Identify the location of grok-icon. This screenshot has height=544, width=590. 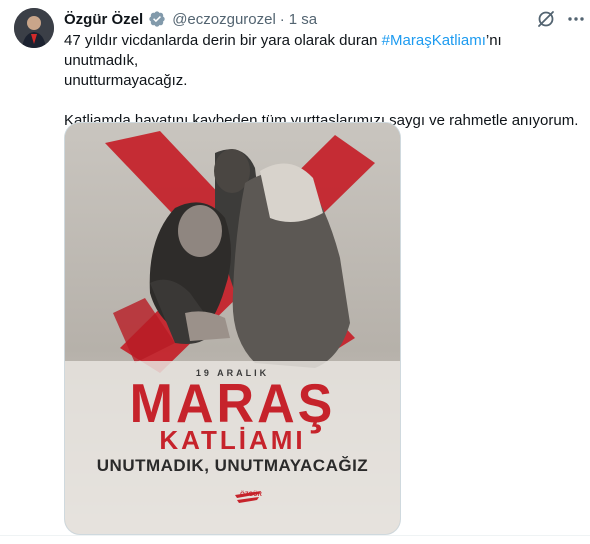
(546, 19).